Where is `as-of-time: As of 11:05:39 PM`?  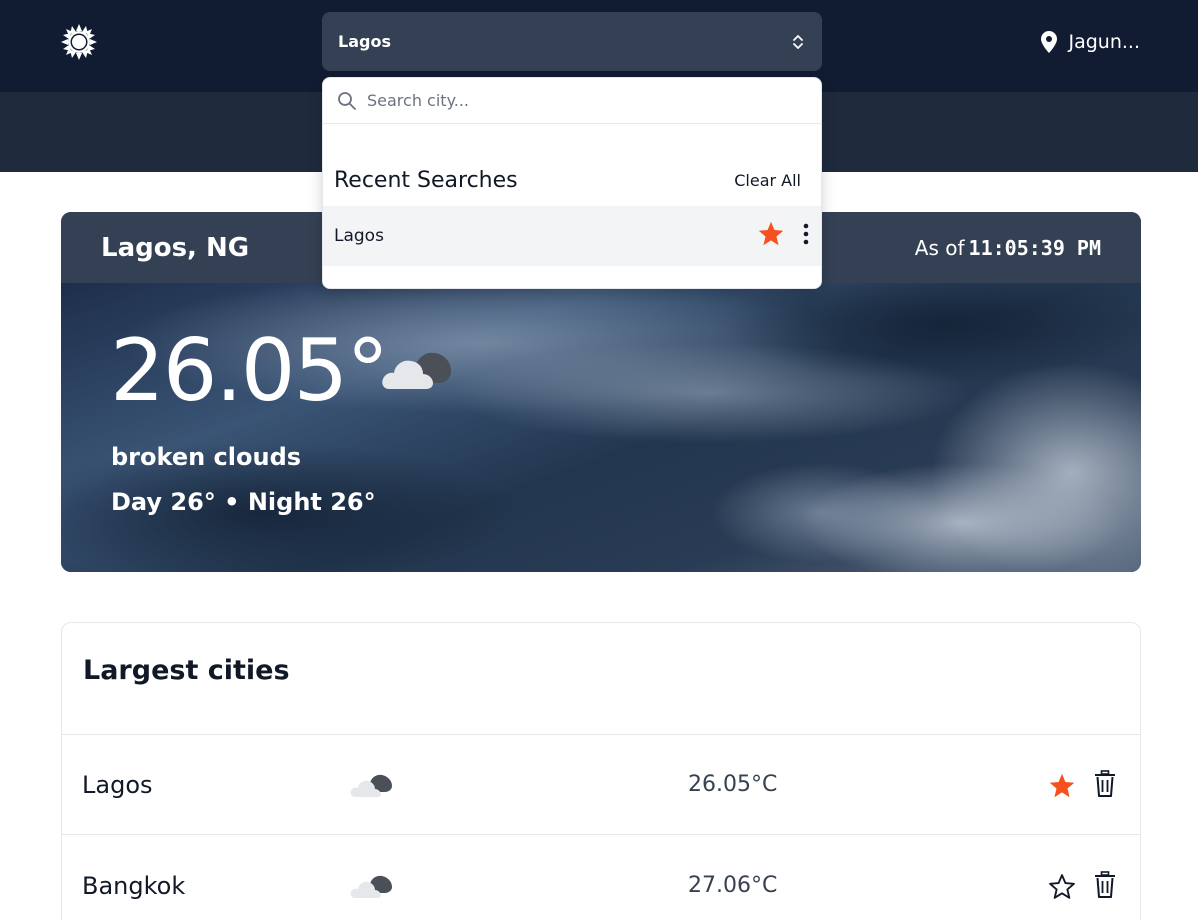
as-of-time: As of 11:05:39 PM is located at coordinates (1007, 247).